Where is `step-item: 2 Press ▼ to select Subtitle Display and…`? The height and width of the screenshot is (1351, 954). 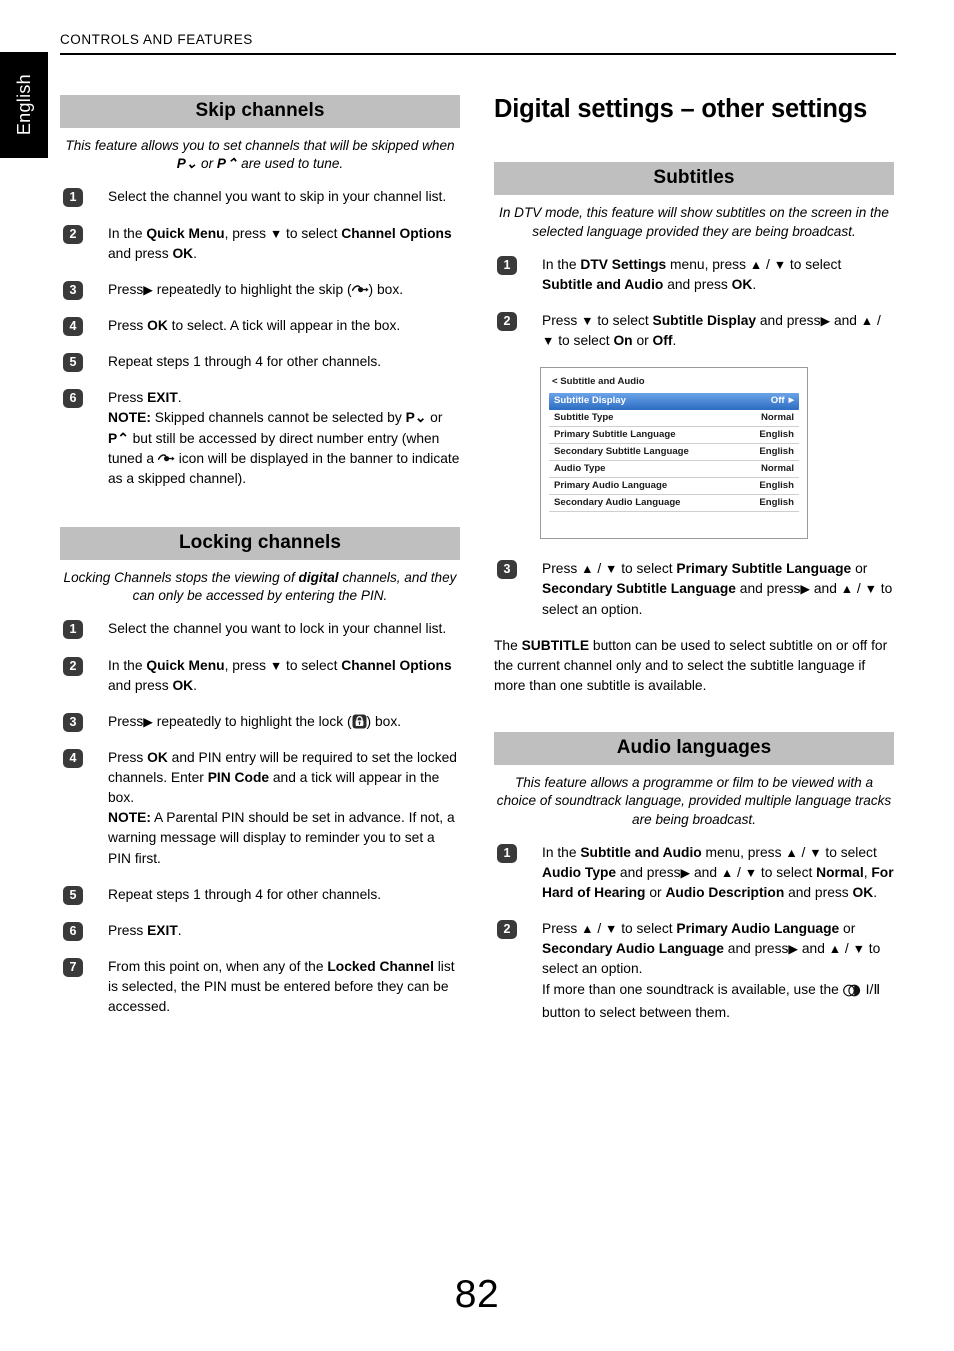
step-item: 2 Press ▼ to select Subtitle Display and… is located at coordinates (694, 331).